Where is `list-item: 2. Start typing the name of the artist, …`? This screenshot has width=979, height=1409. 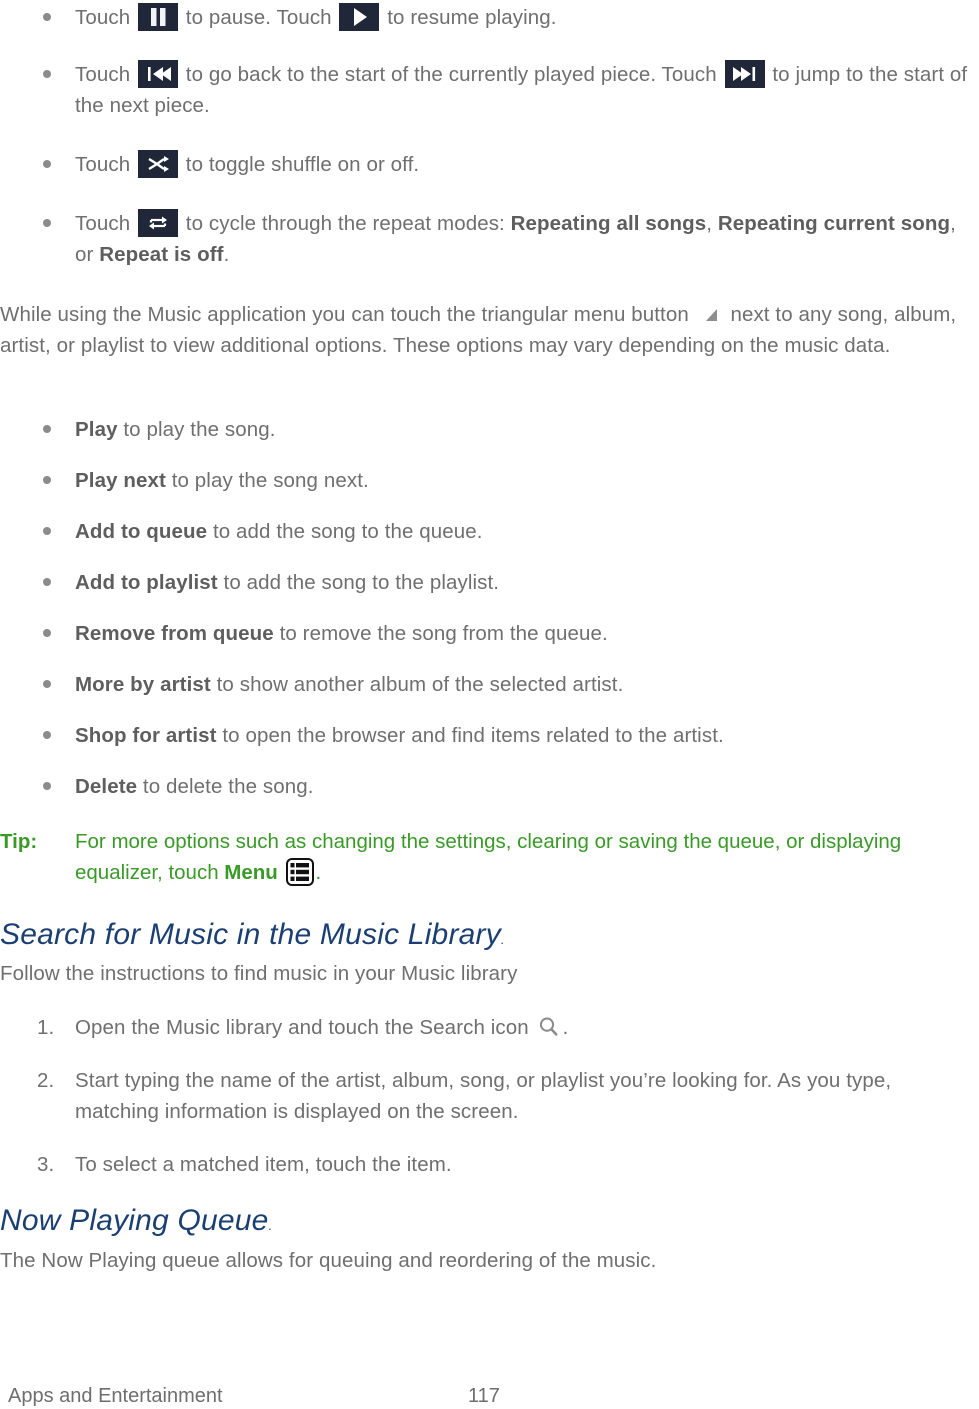 list-item: 2. Start typing the name of the artist, … is located at coordinates (489, 1096).